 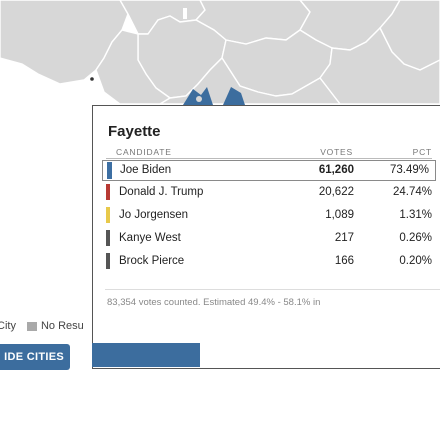 What do you see at coordinates (344, 238) in the screenshot?
I see `candidate-votes: 217` at bounding box center [344, 238].